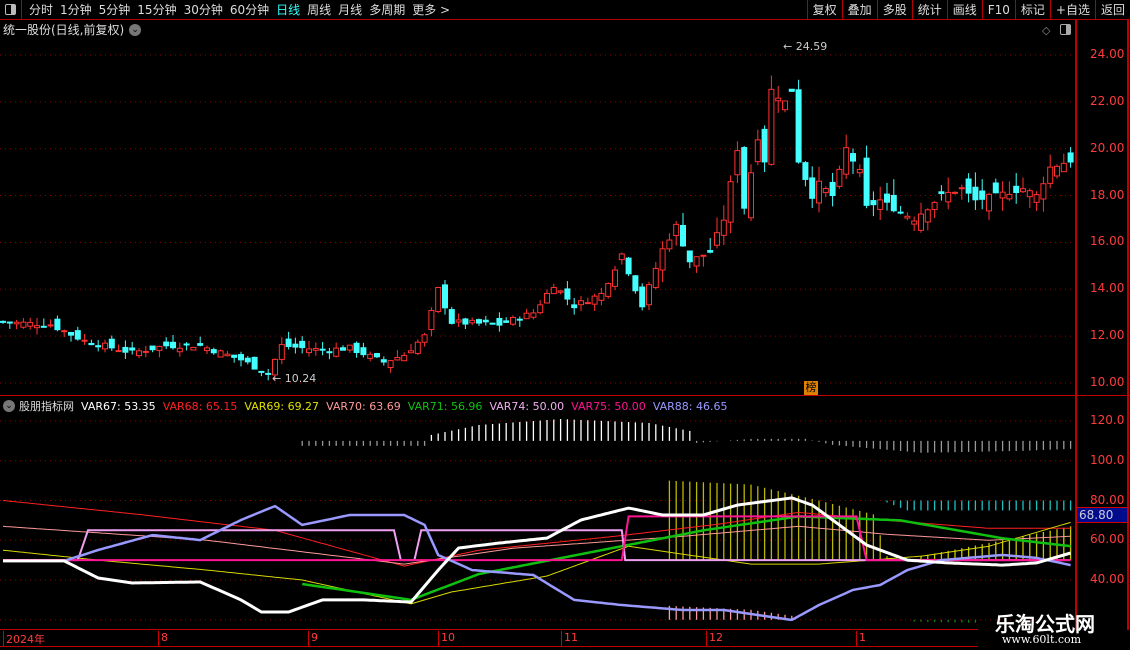 This screenshot has height=650, width=1130. What do you see at coordinates (1107, 241) in the screenshot?
I see `price-axis-label: 16.00` at bounding box center [1107, 241].